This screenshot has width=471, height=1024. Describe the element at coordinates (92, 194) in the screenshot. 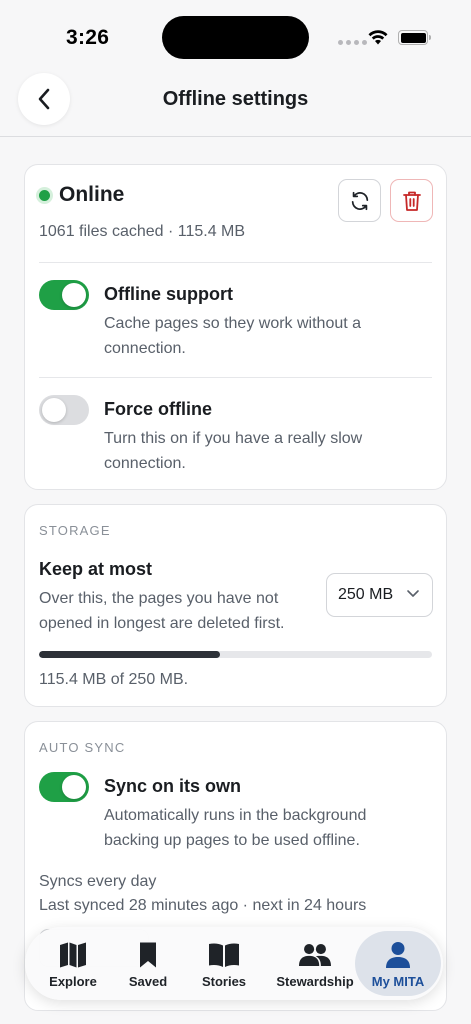

I see `connection-status-label: Online` at that location.